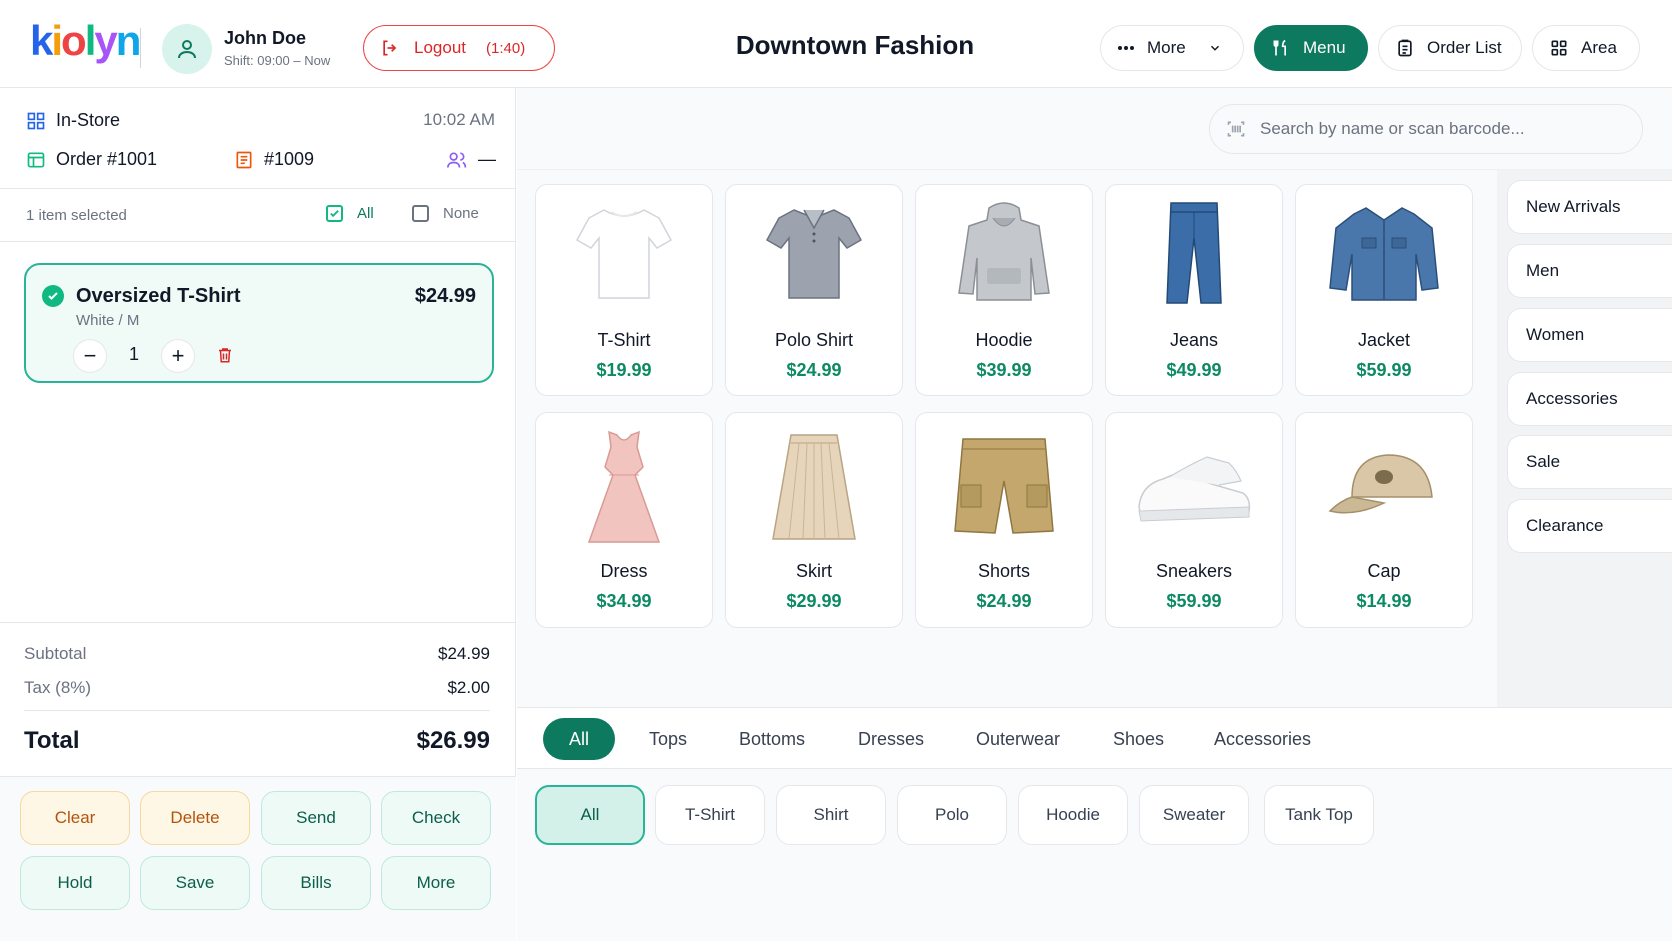 This screenshot has width=1672, height=941. What do you see at coordinates (58, 687) in the screenshot?
I see `tax-label: Tax (8%)` at bounding box center [58, 687].